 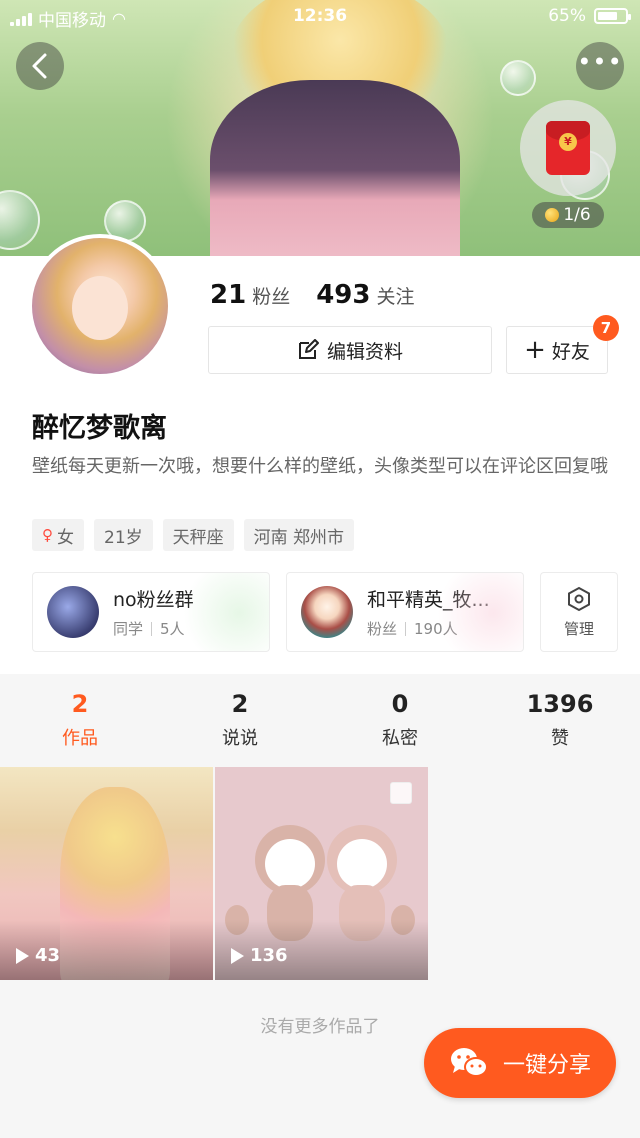 I want to click on wechat-icon, so click(x=469, y=1062).